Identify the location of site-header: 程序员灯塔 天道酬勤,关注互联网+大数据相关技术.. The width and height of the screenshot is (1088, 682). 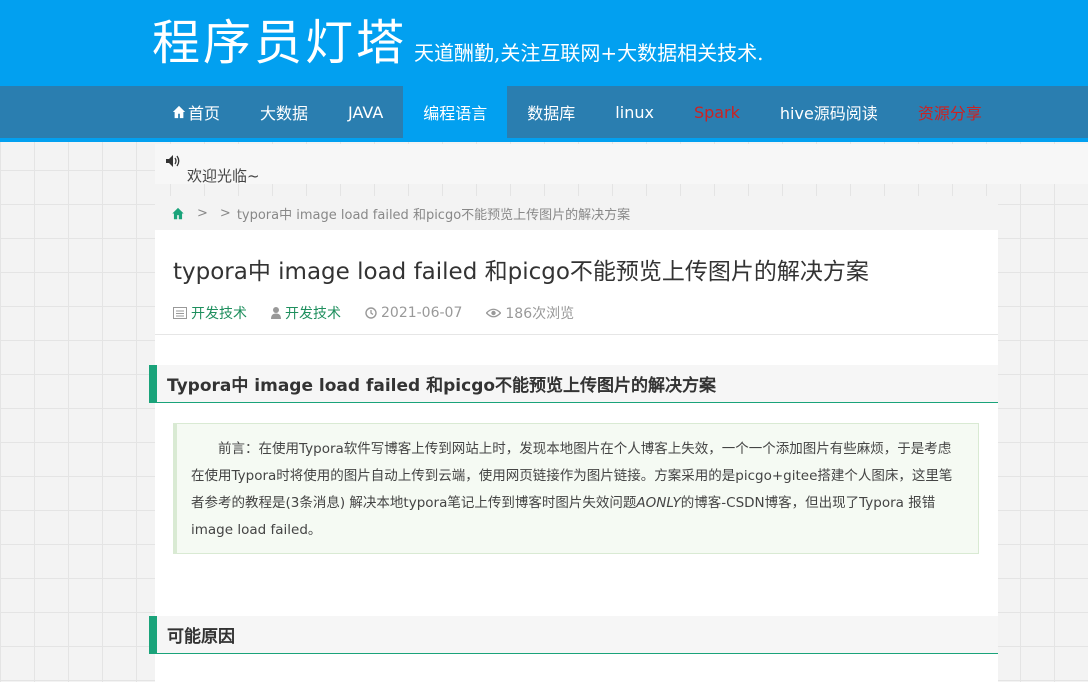
(544, 43).